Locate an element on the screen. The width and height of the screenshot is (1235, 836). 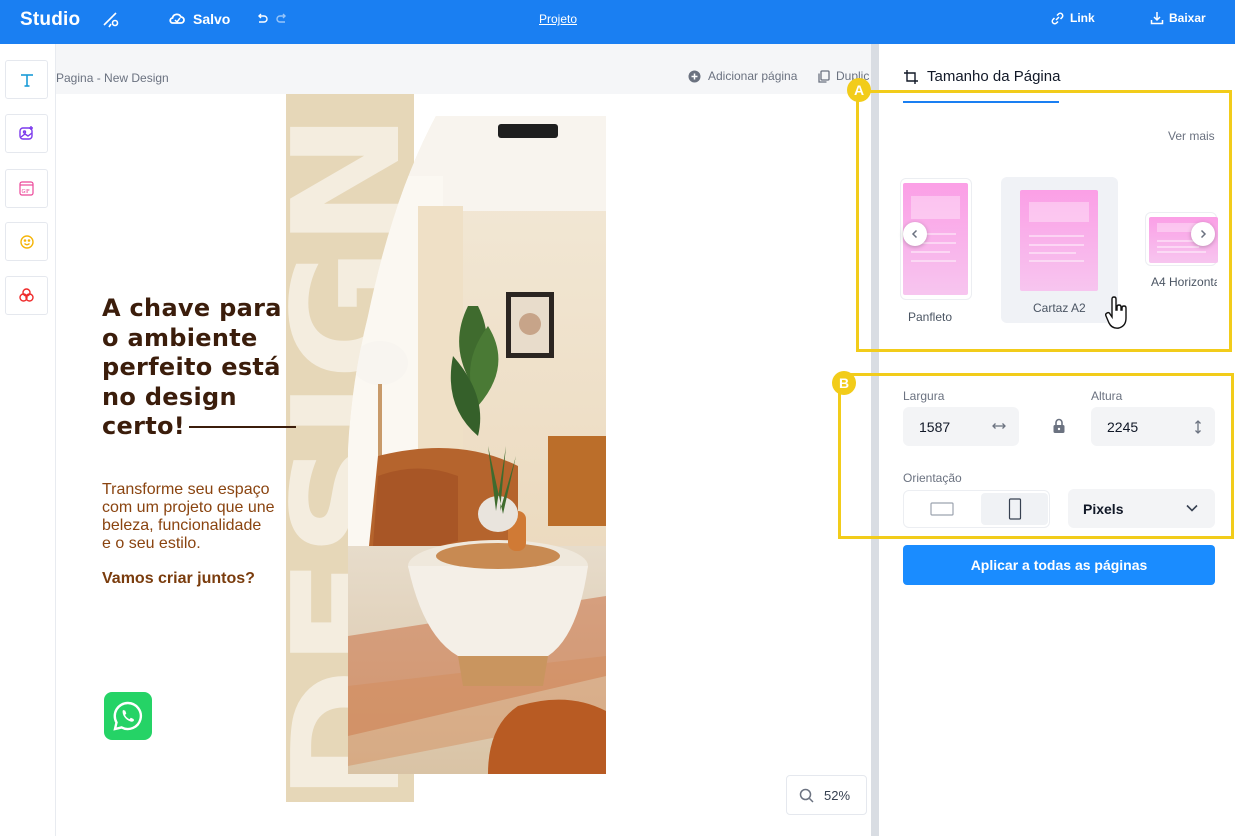
zoom-control: 52% is located at coordinates (826, 795).